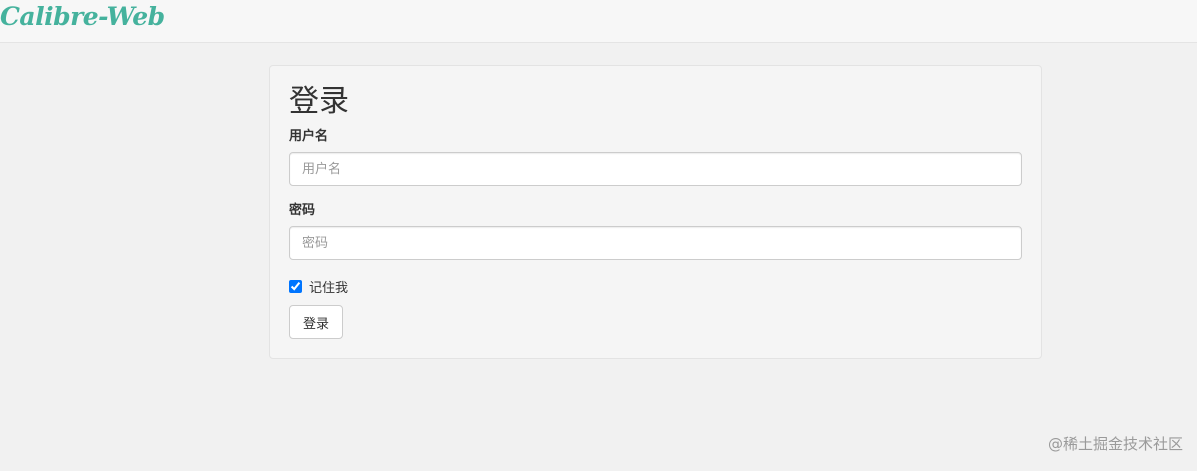 This screenshot has height=471, width=1197. Describe the element at coordinates (328, 286) in the screenshot. I see `remember-me-label: 记住我` at that location.